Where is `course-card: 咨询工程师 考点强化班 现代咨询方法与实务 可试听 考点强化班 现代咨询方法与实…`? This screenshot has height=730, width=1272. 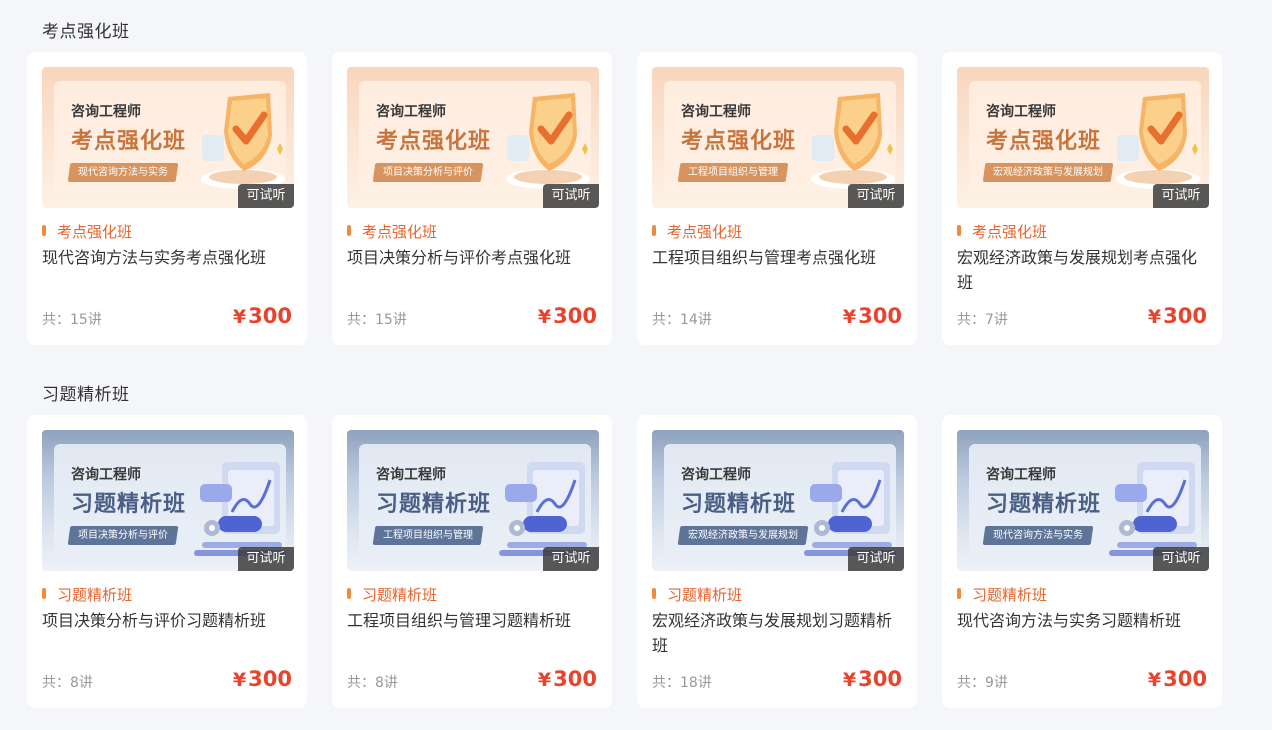
course-card: 咨询工程师 考点强化班 现代咨询方法与实务 可试听 考点强化班 现代咨询方法与实… is located at coordinates (167, 198).